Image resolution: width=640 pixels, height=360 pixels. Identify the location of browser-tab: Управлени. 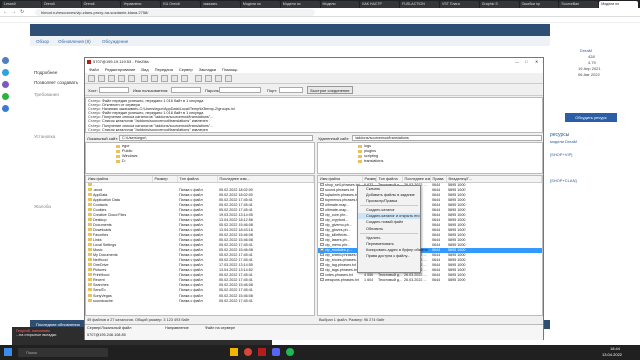
(141, 4).